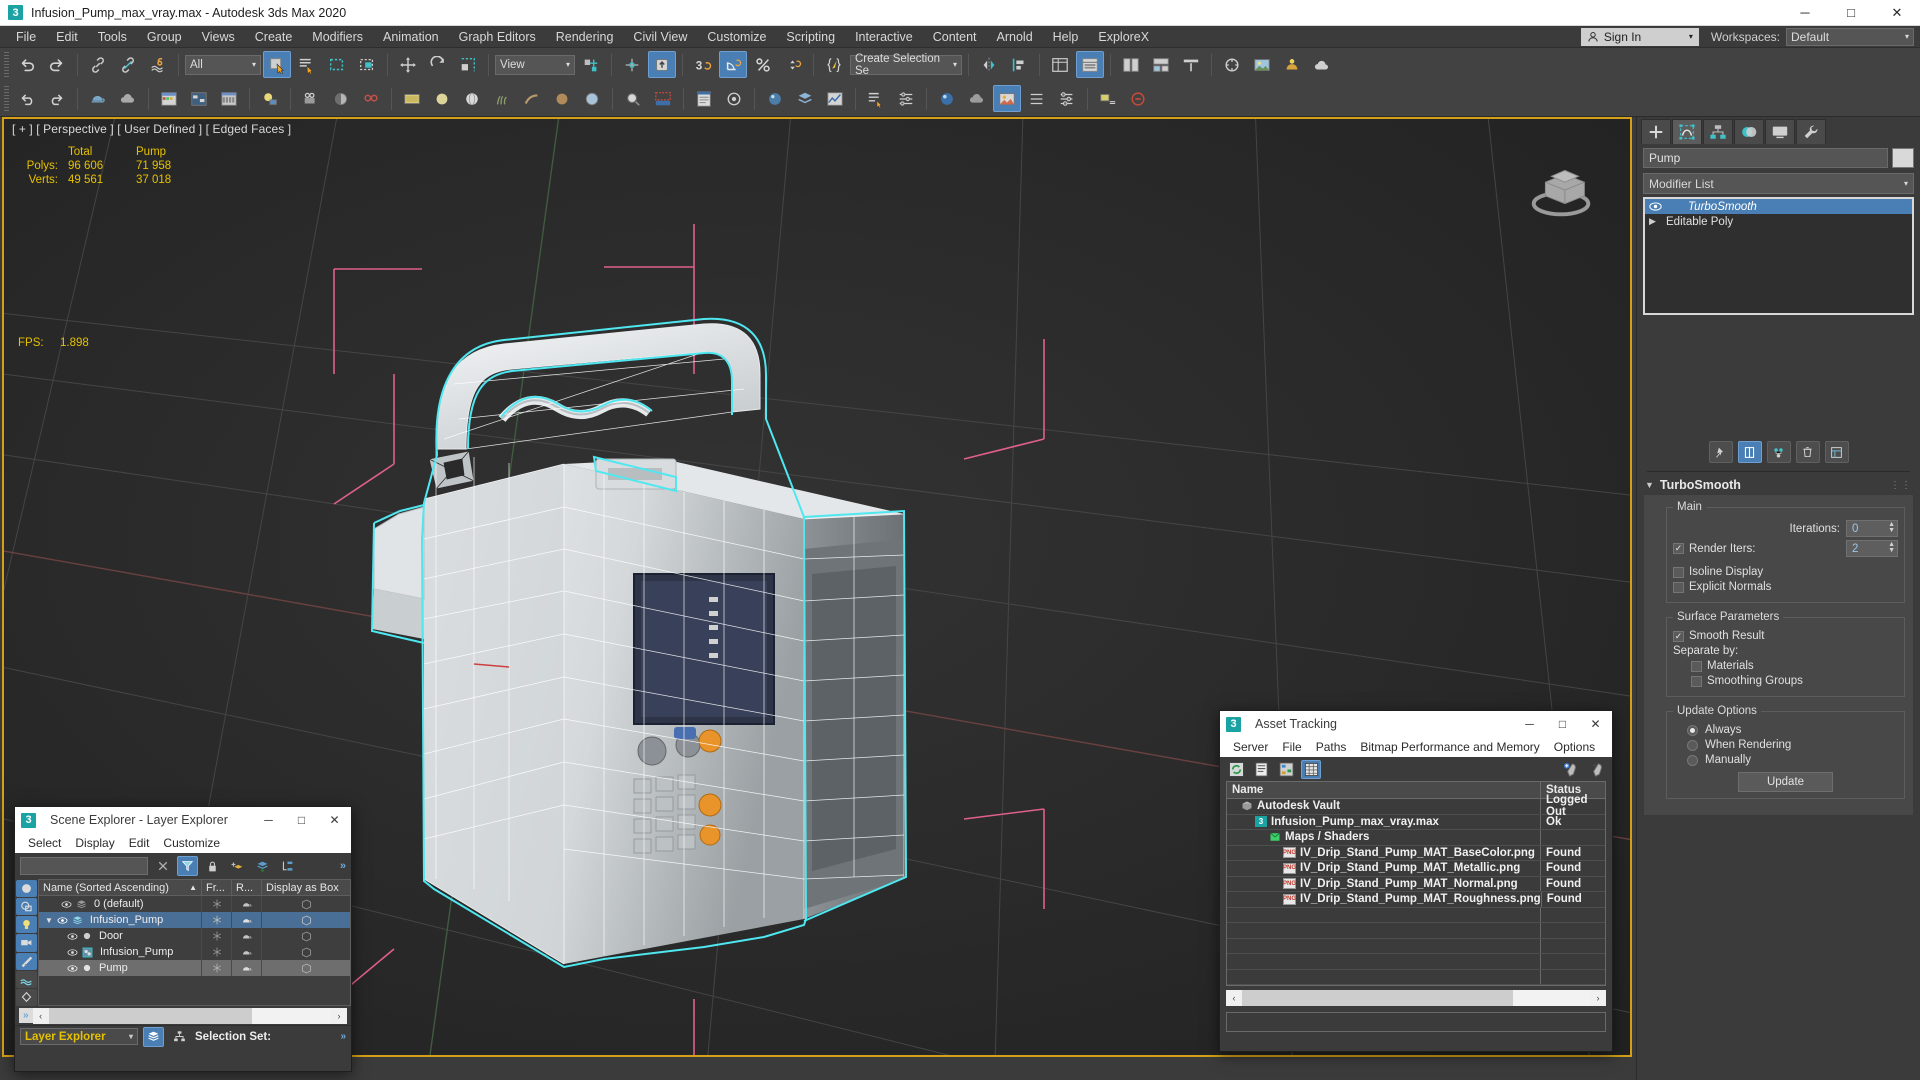 This screenshot has width=1920, height=1080. What do you see at coordinates (1060, 64) in the screenshot?
I see `toggle-scene-explorer-button` at bounding box center [1060, 64].